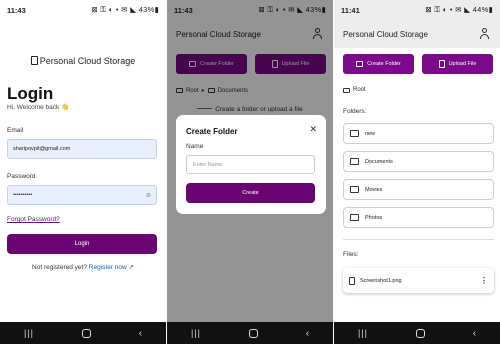 This screenshot has width=500, height=344. What do you see at coordinates (34, 60) in the screenshot?
I see `document-icon` at bounding box center [34, 60].